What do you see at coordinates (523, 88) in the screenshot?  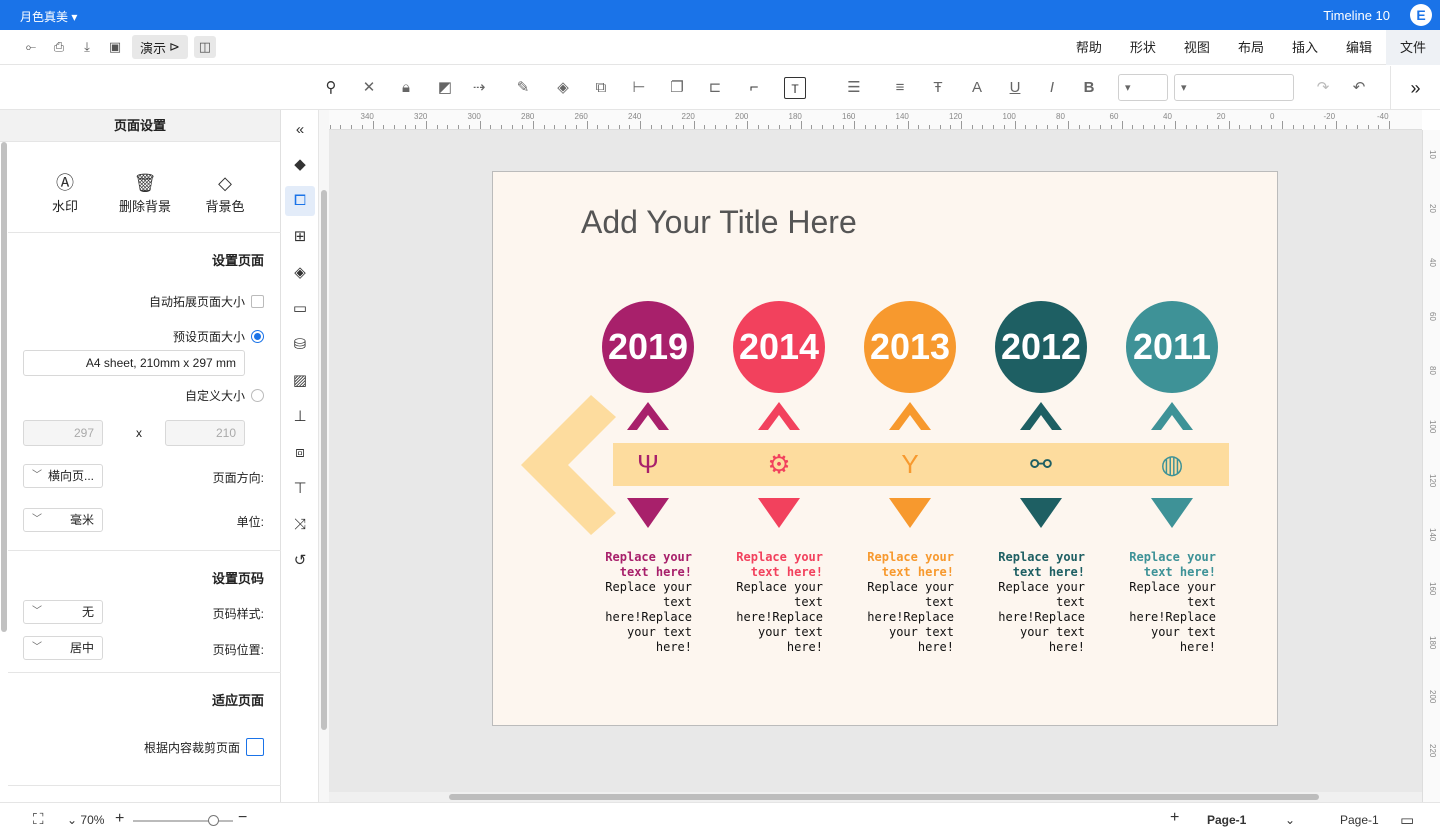 I see `line-color-icon: ✎` at bounding box center [523, 88].